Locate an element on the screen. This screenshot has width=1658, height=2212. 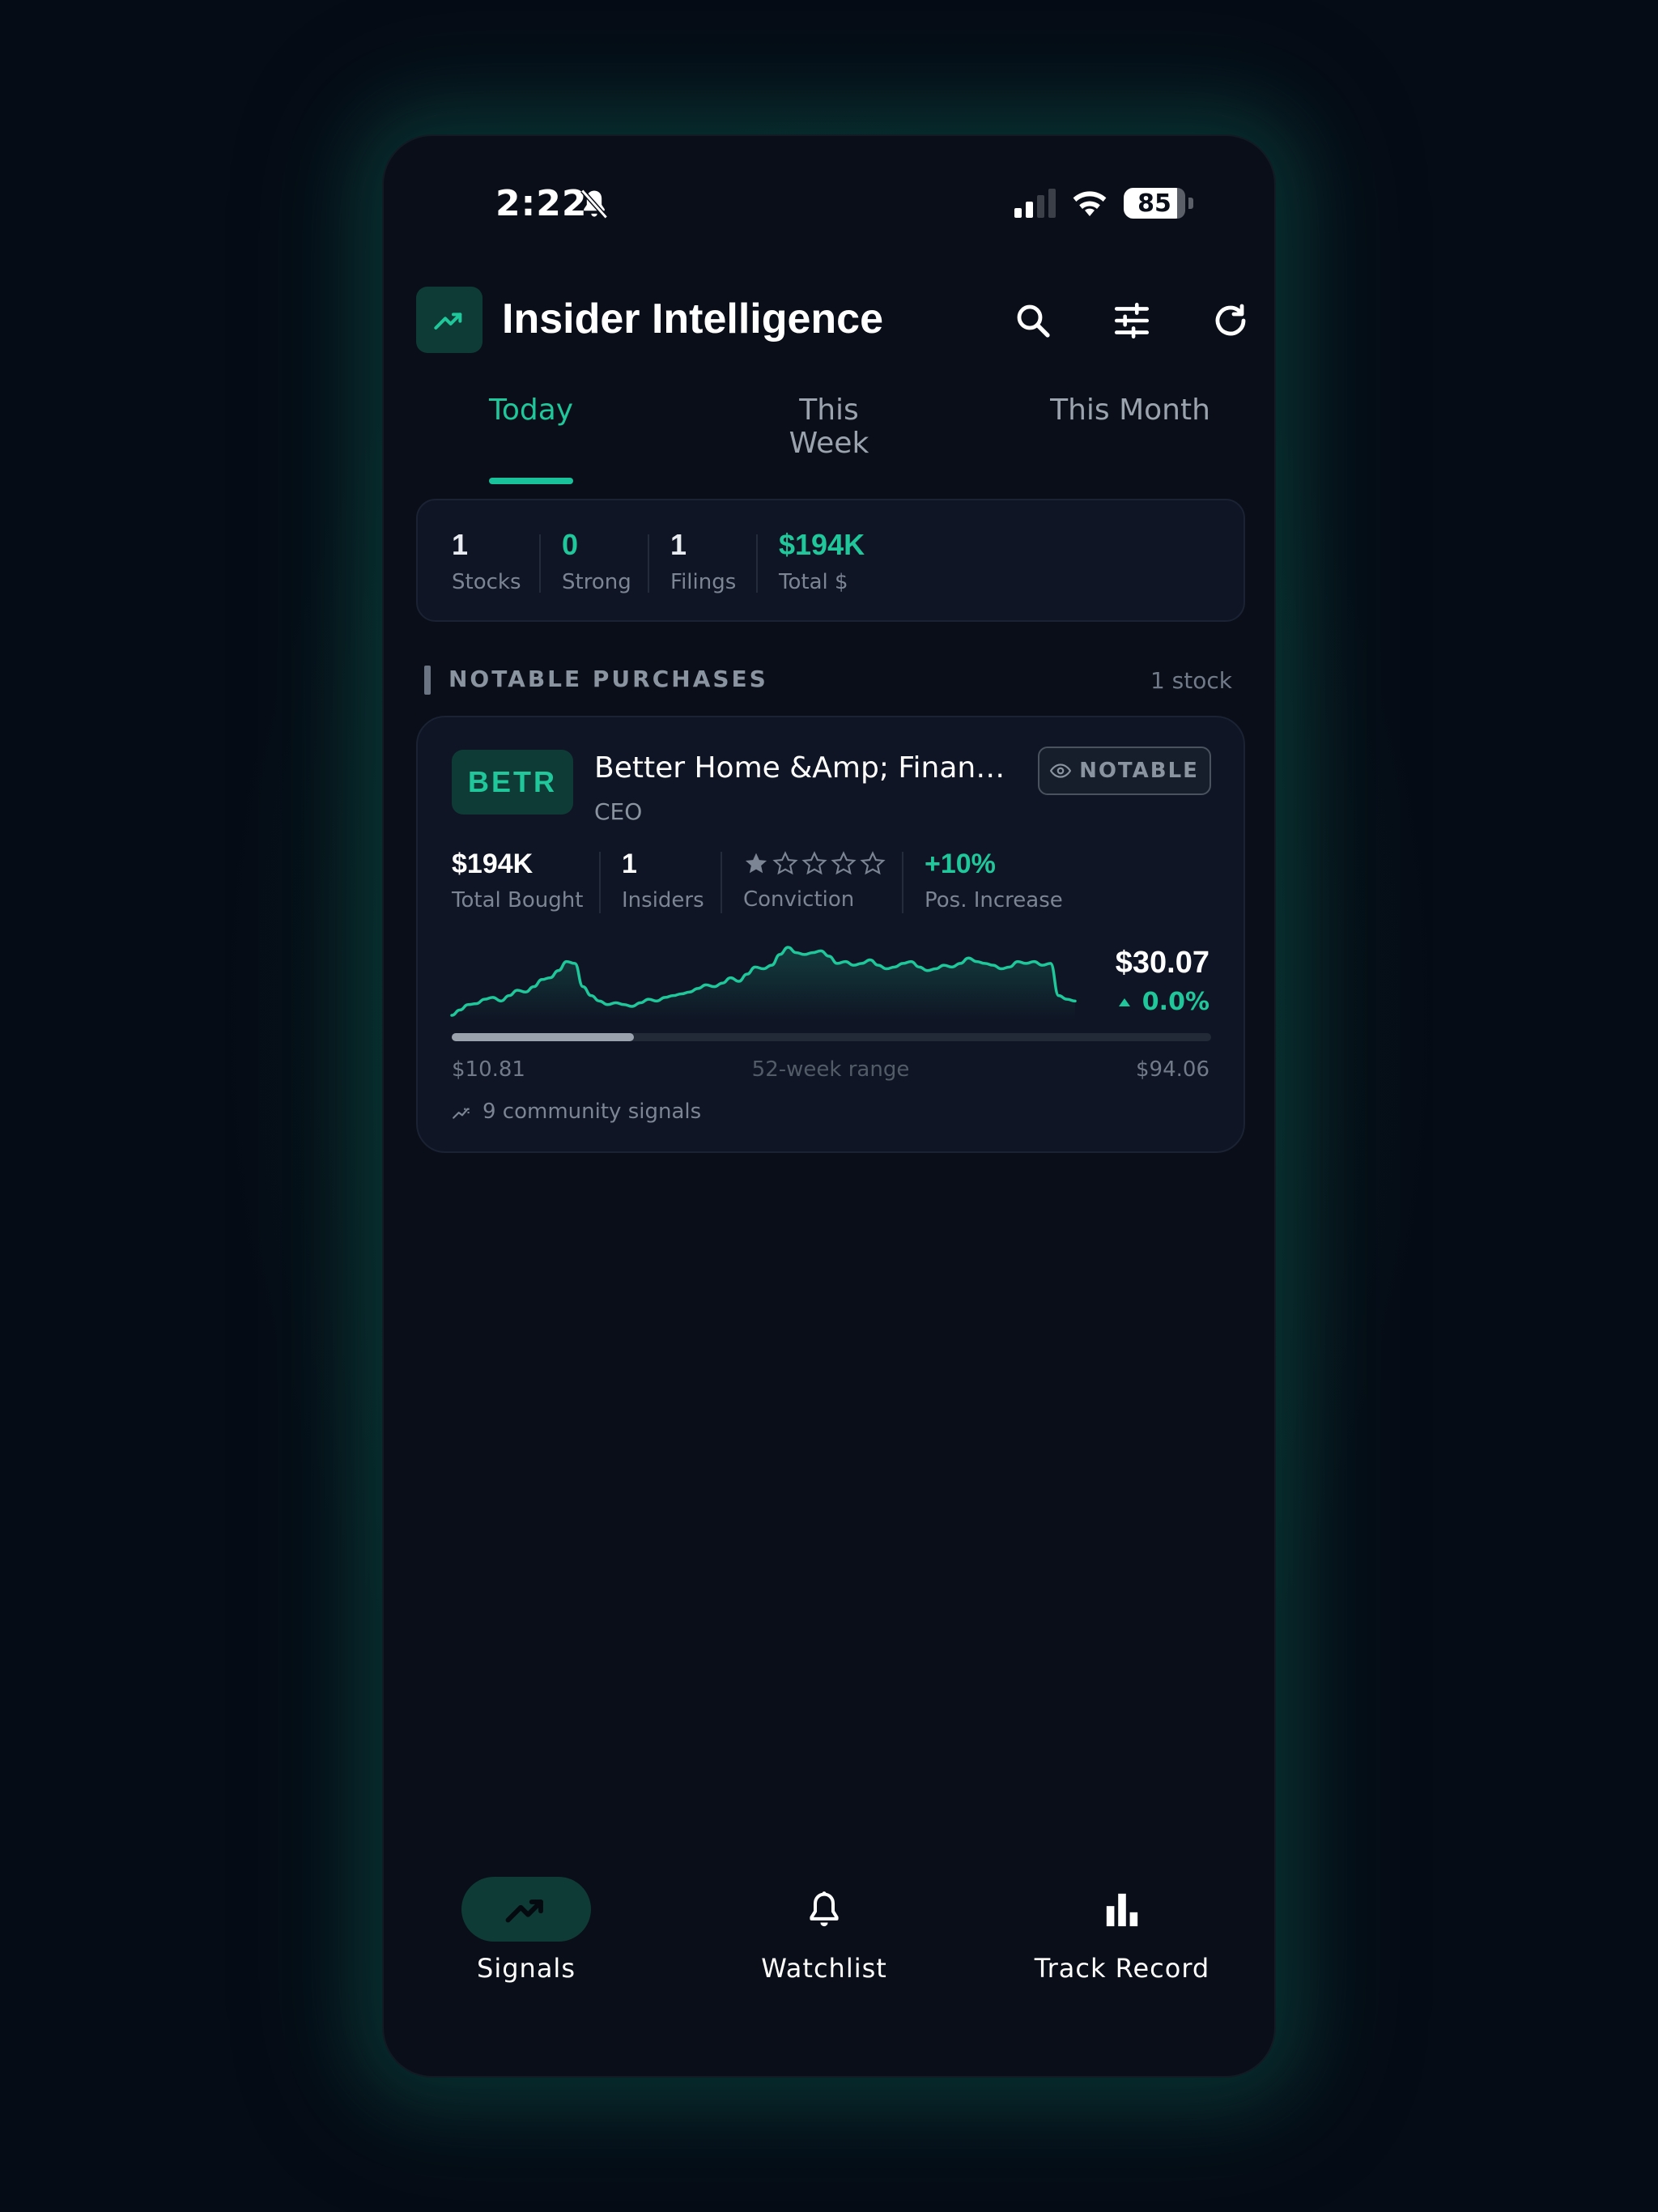
battery-icon: 85 is located at coordinates (1154, 204).